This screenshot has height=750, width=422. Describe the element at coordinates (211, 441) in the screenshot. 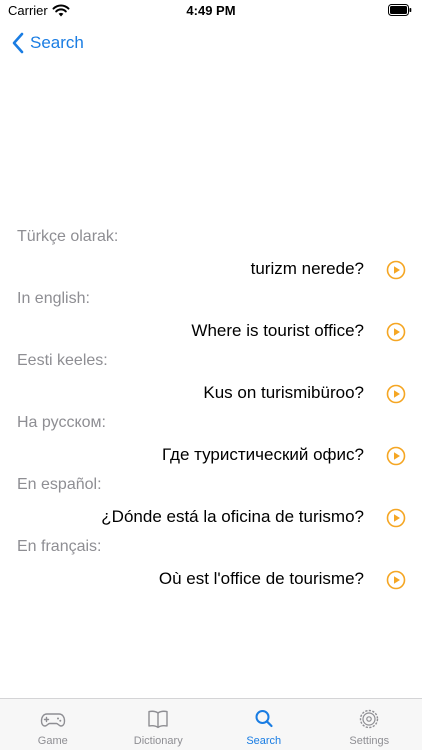

I see `phrase-item-russian: На русском: Где туристический офис?` at that location.